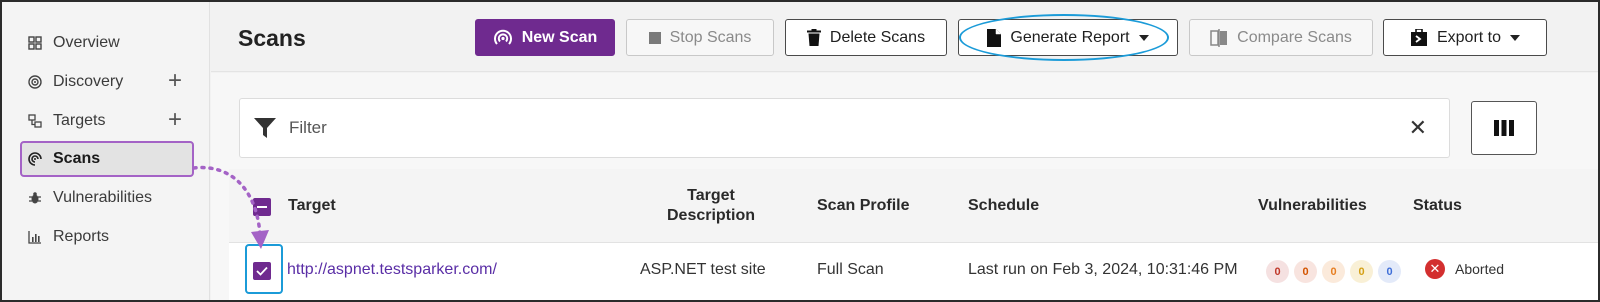 The image size is (1600, 302). I want to click on new-scan-button: New Scan, so click(545, 37).